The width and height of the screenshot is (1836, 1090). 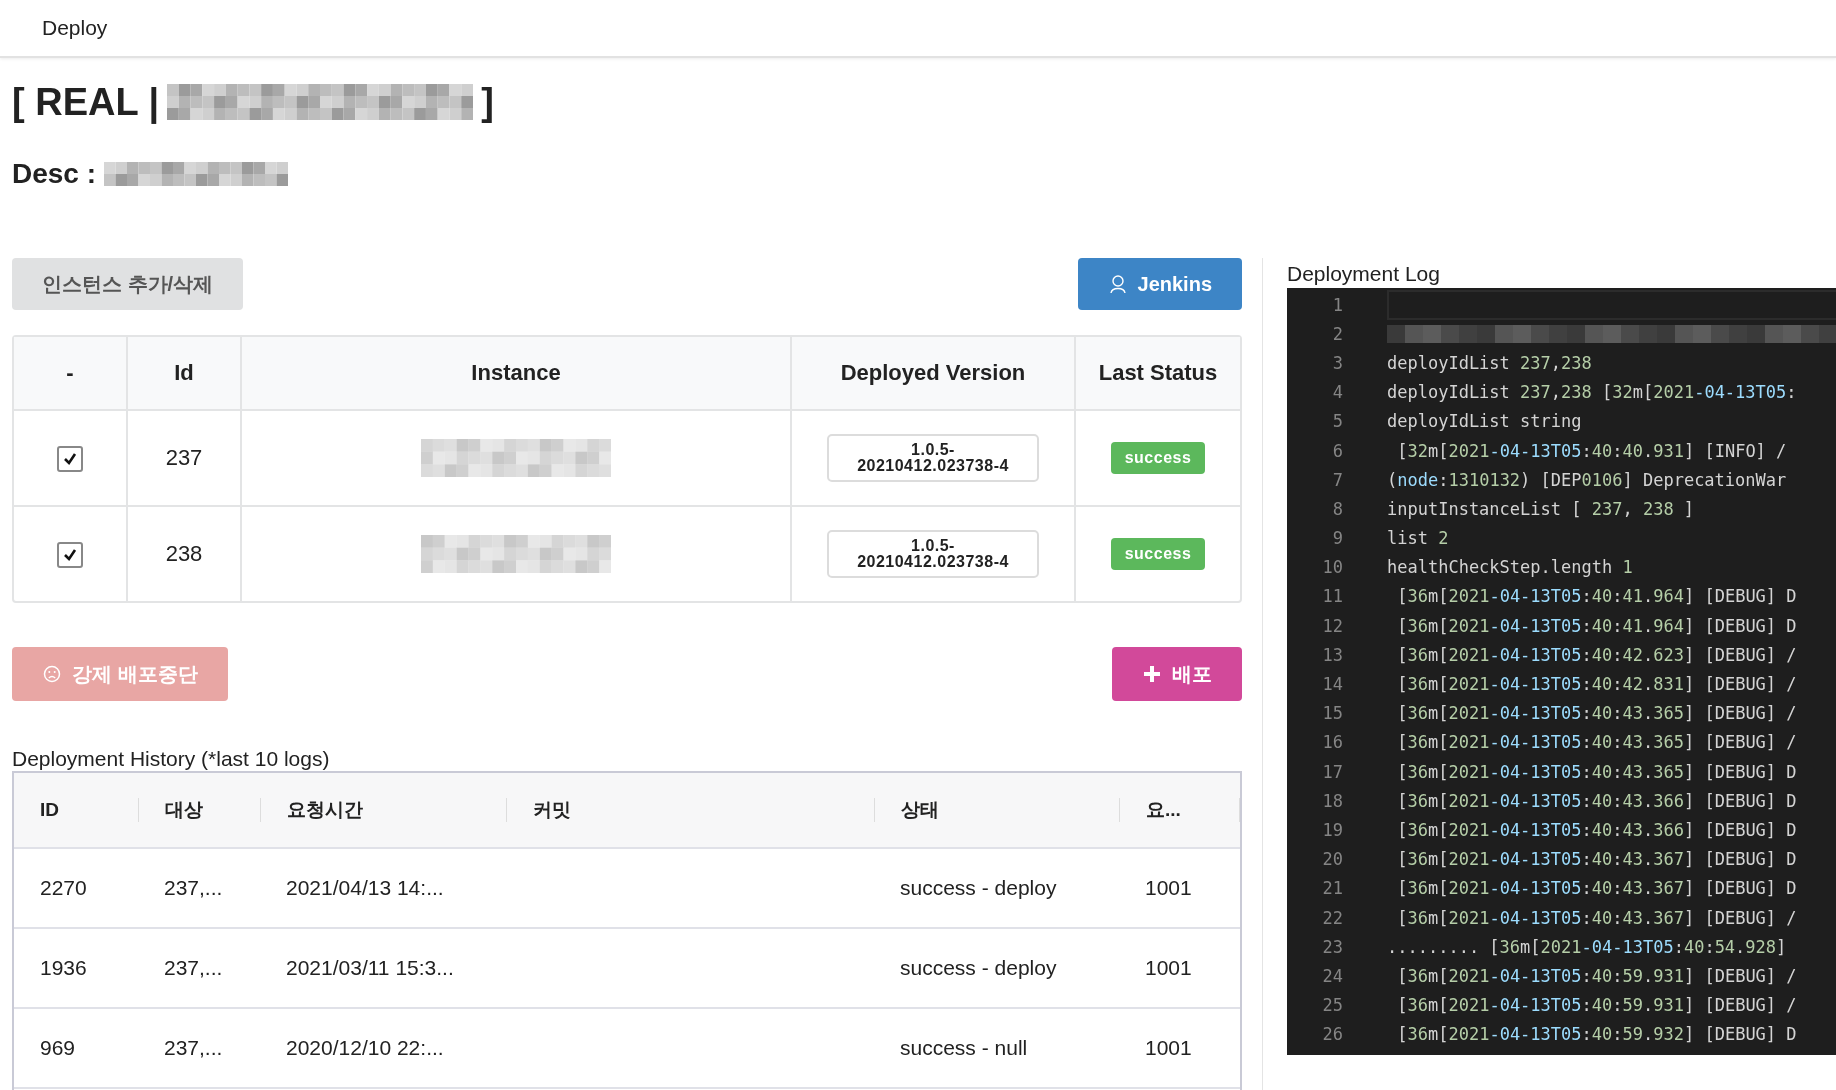 What do you see at coordinates (1587, 946) in the screenshot?
I see `log-line: ......... [36m[2021-04-13T05:40:54.928]` at bounding box center [1587, 946].